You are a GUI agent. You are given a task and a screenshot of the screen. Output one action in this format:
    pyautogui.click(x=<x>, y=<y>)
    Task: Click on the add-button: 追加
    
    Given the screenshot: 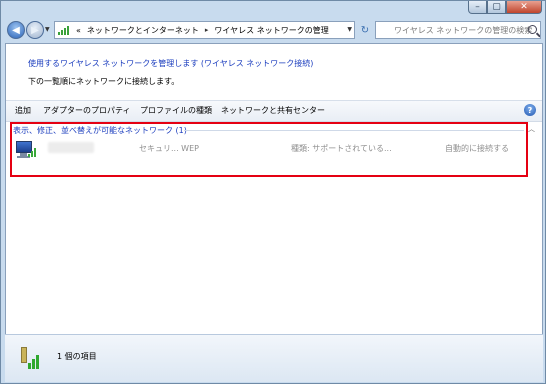 What is the action you would take?
    pyautogui.click(x=23, y=110)
    